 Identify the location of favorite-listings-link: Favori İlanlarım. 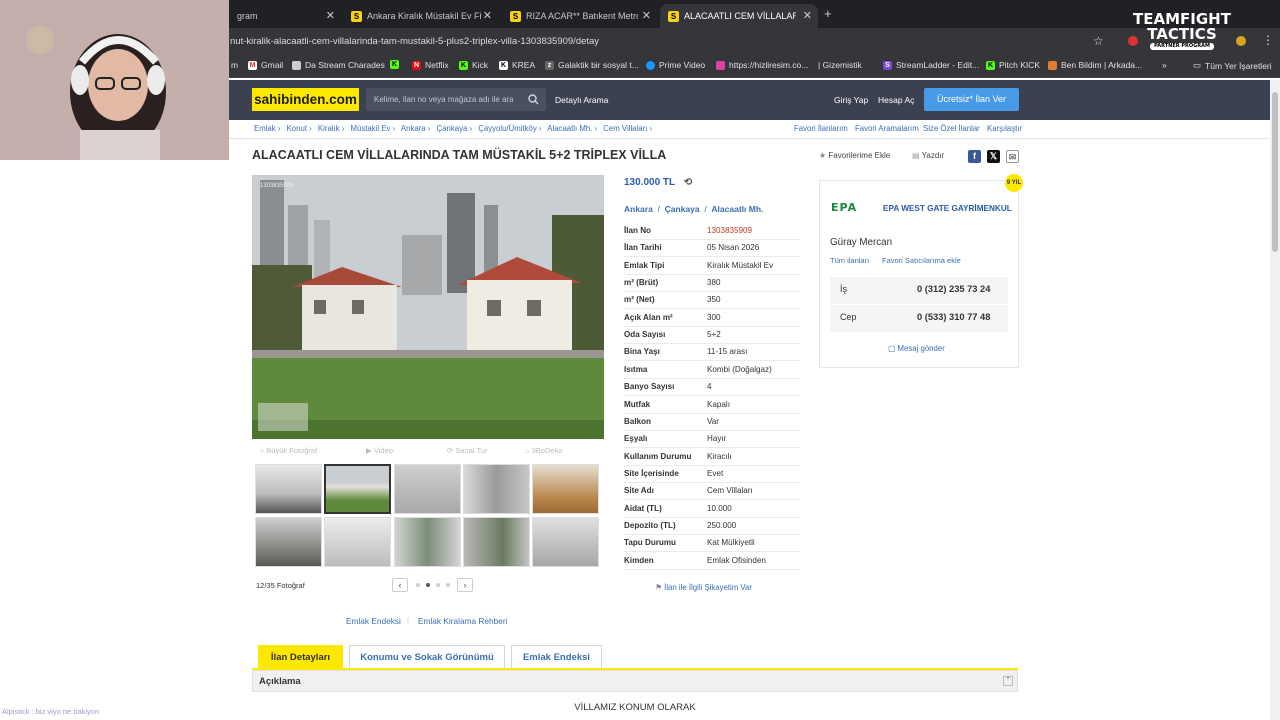
(821, 128).